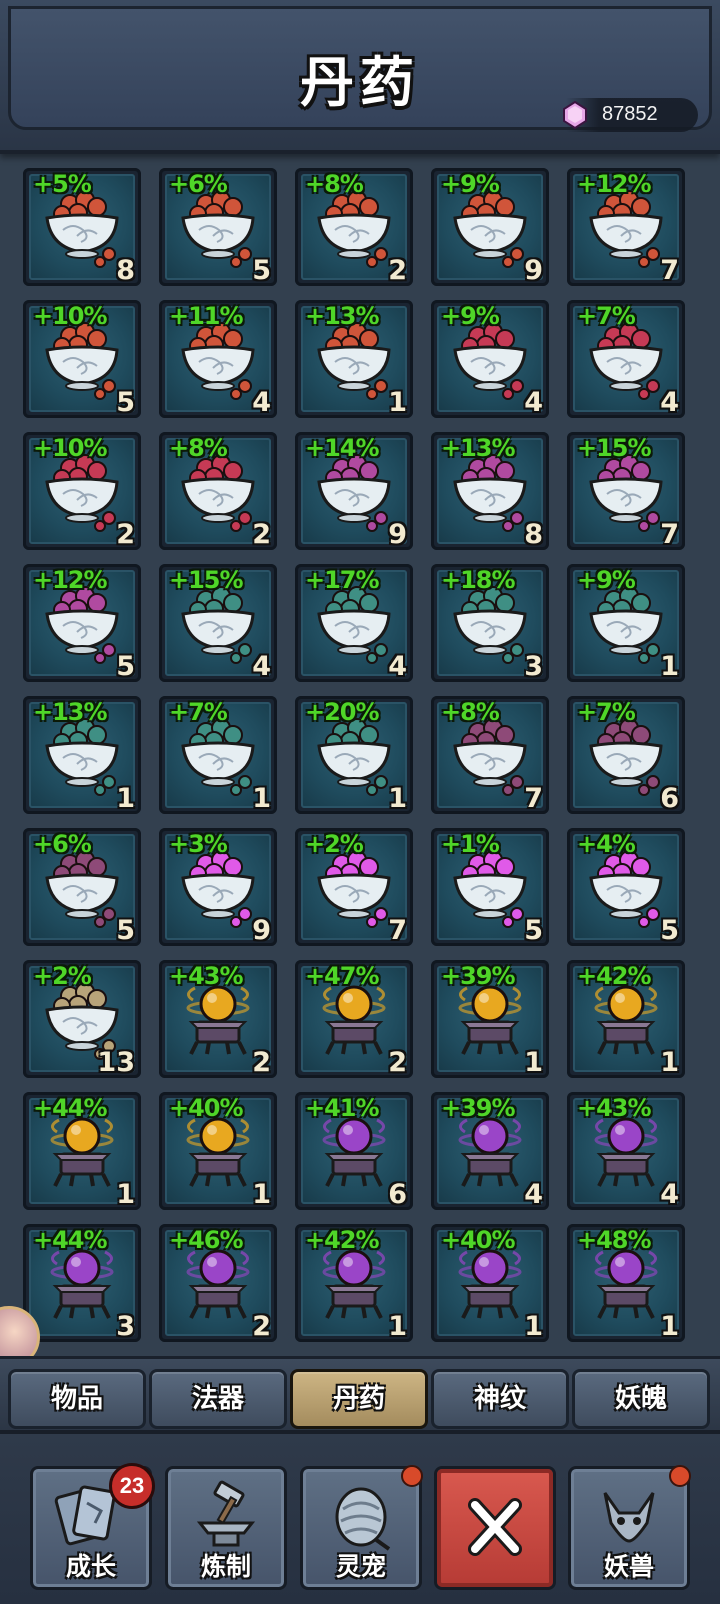 Image resolution: width=720 pixels, height=1604 pixels. I want to click on nav-button-1: 炼制, so click(226, 1528).